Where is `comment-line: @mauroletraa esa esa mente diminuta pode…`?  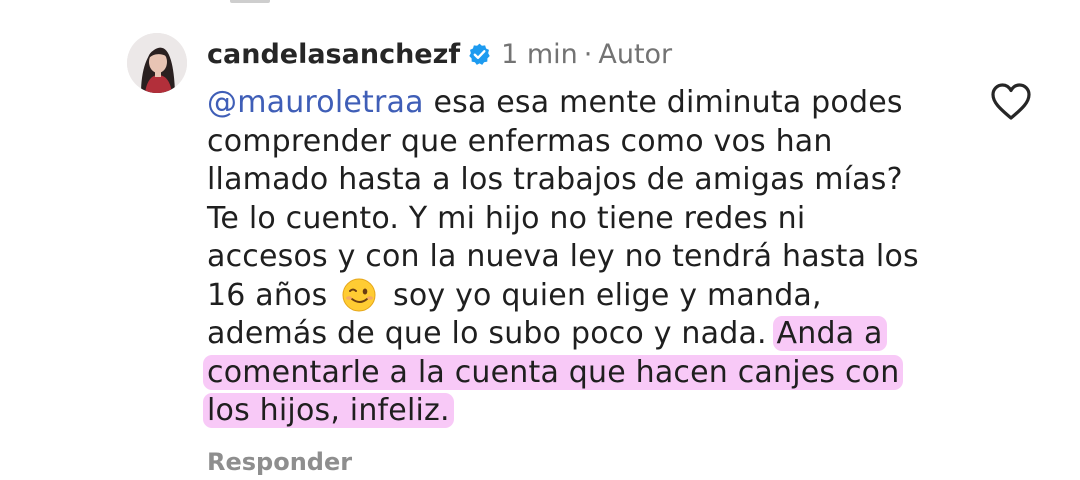 comment-line: @mauroletraa esa esa mente diminuta pode… is located at coordinates (577, 103).